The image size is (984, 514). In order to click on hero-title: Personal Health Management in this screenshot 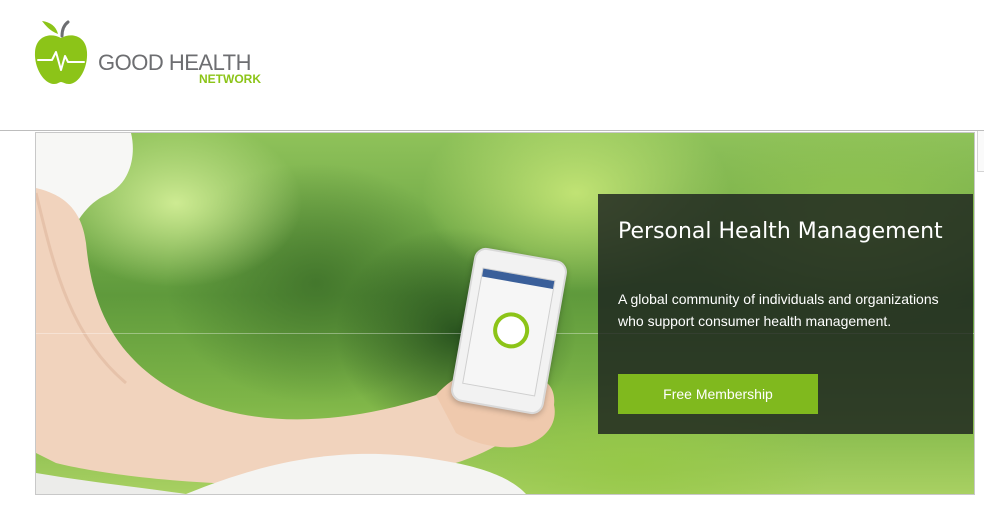, I will do `click(780, 231)`.